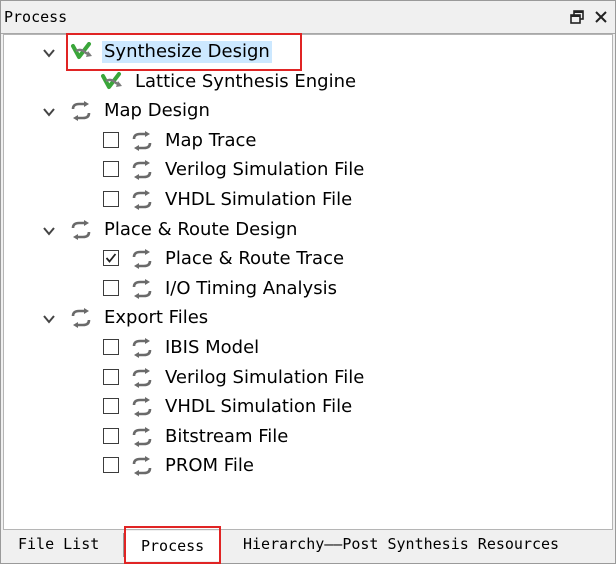  Describe the element at coordinates (304, 52) in the screenshot. I see `tree-item: Synthesize Design` at that location.